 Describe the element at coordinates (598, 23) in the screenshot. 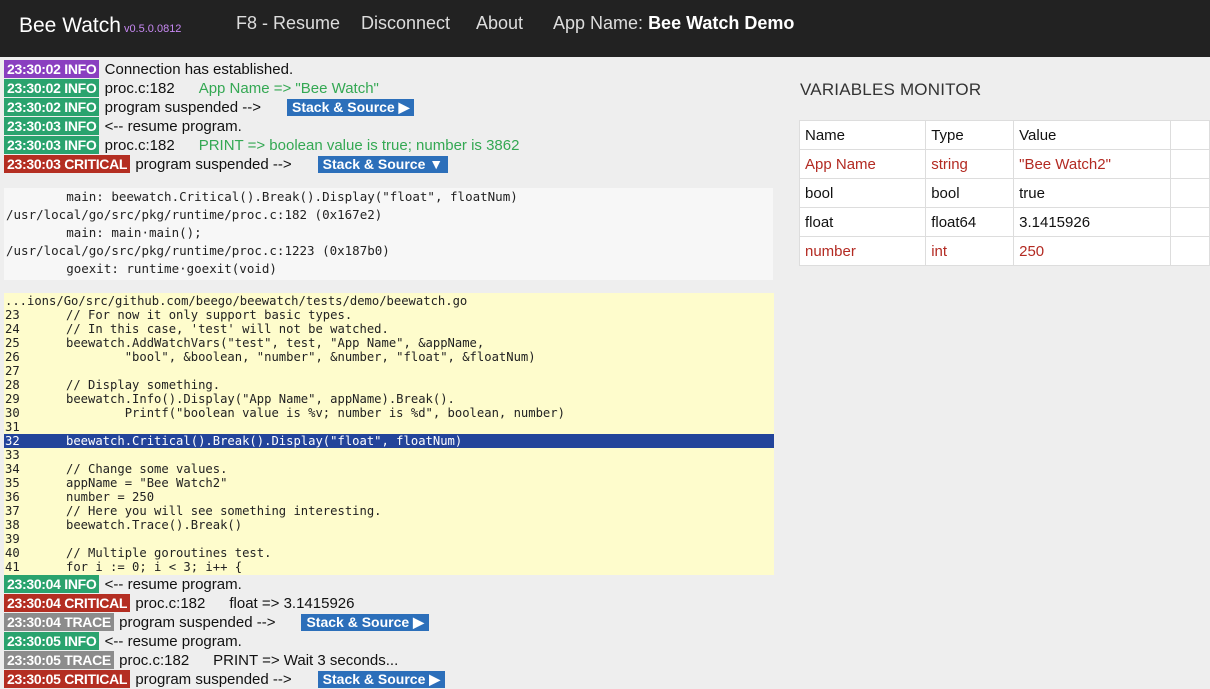

I see `app-name-label: App Name:` at that location.